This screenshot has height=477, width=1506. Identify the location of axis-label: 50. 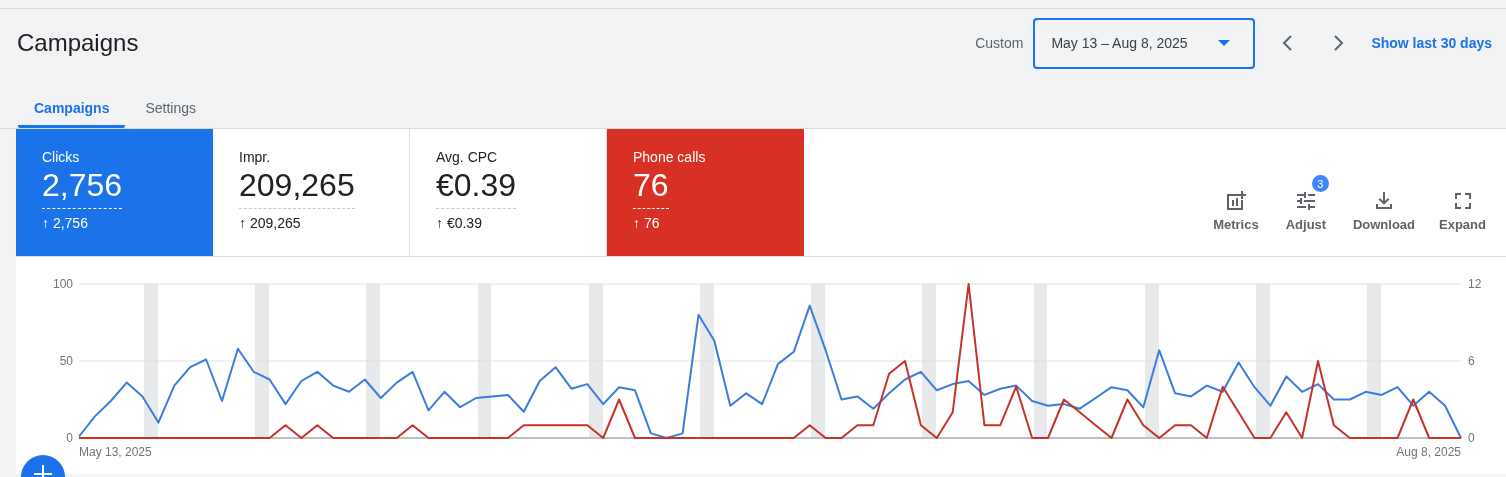
(66, 361).